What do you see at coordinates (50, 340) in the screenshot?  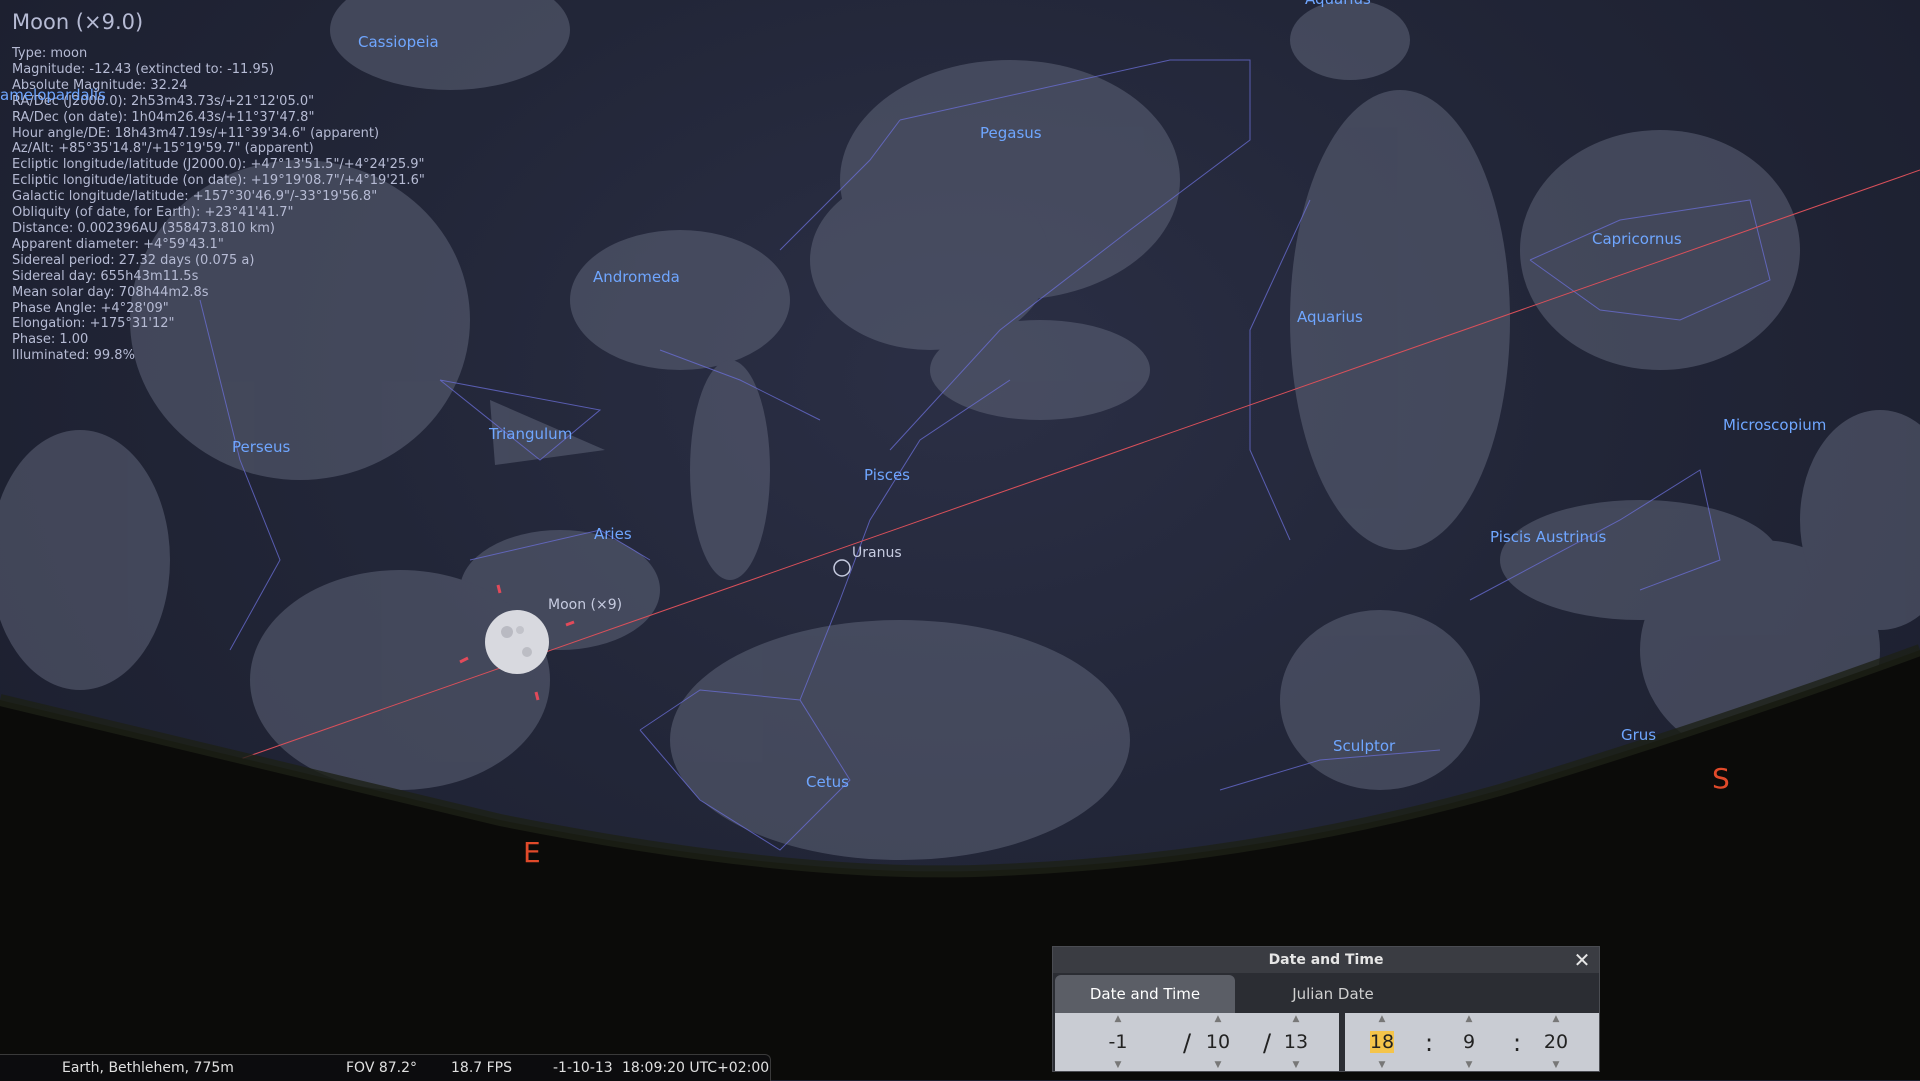 I see `info-line: Phase: 1.00` at bounding box center [50, 340].